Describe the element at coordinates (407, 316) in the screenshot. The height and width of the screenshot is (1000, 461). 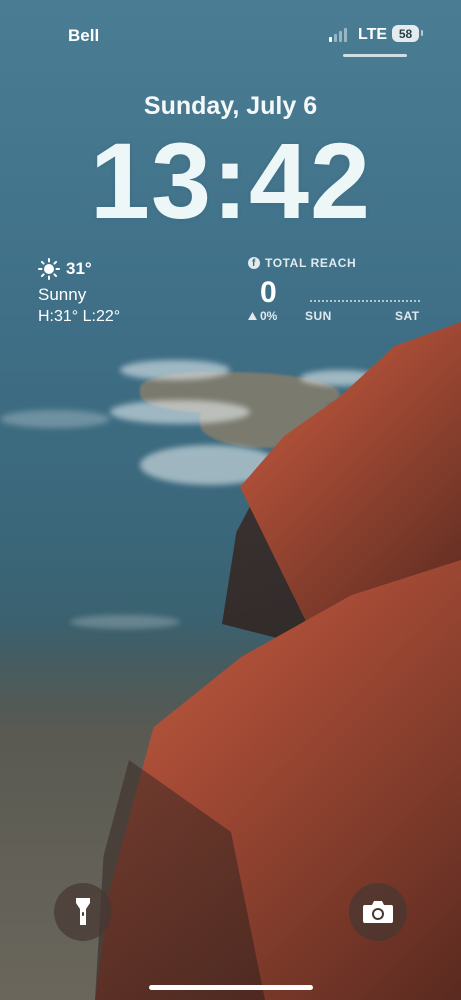
I see `reach-end-day: SAT` at that location.